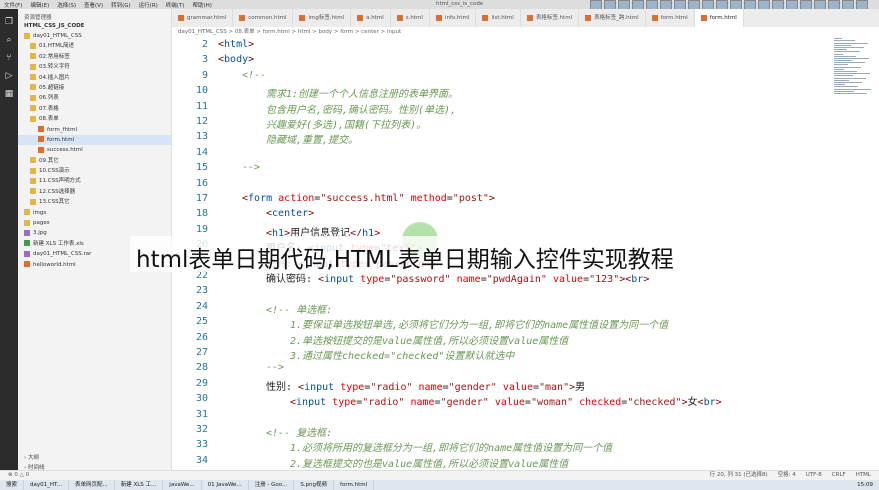 This screenshot has height=490, width=879. Describe the element at coordinates (9, 40) in the screenshot. I see `search-icon: ⌕` at that location.